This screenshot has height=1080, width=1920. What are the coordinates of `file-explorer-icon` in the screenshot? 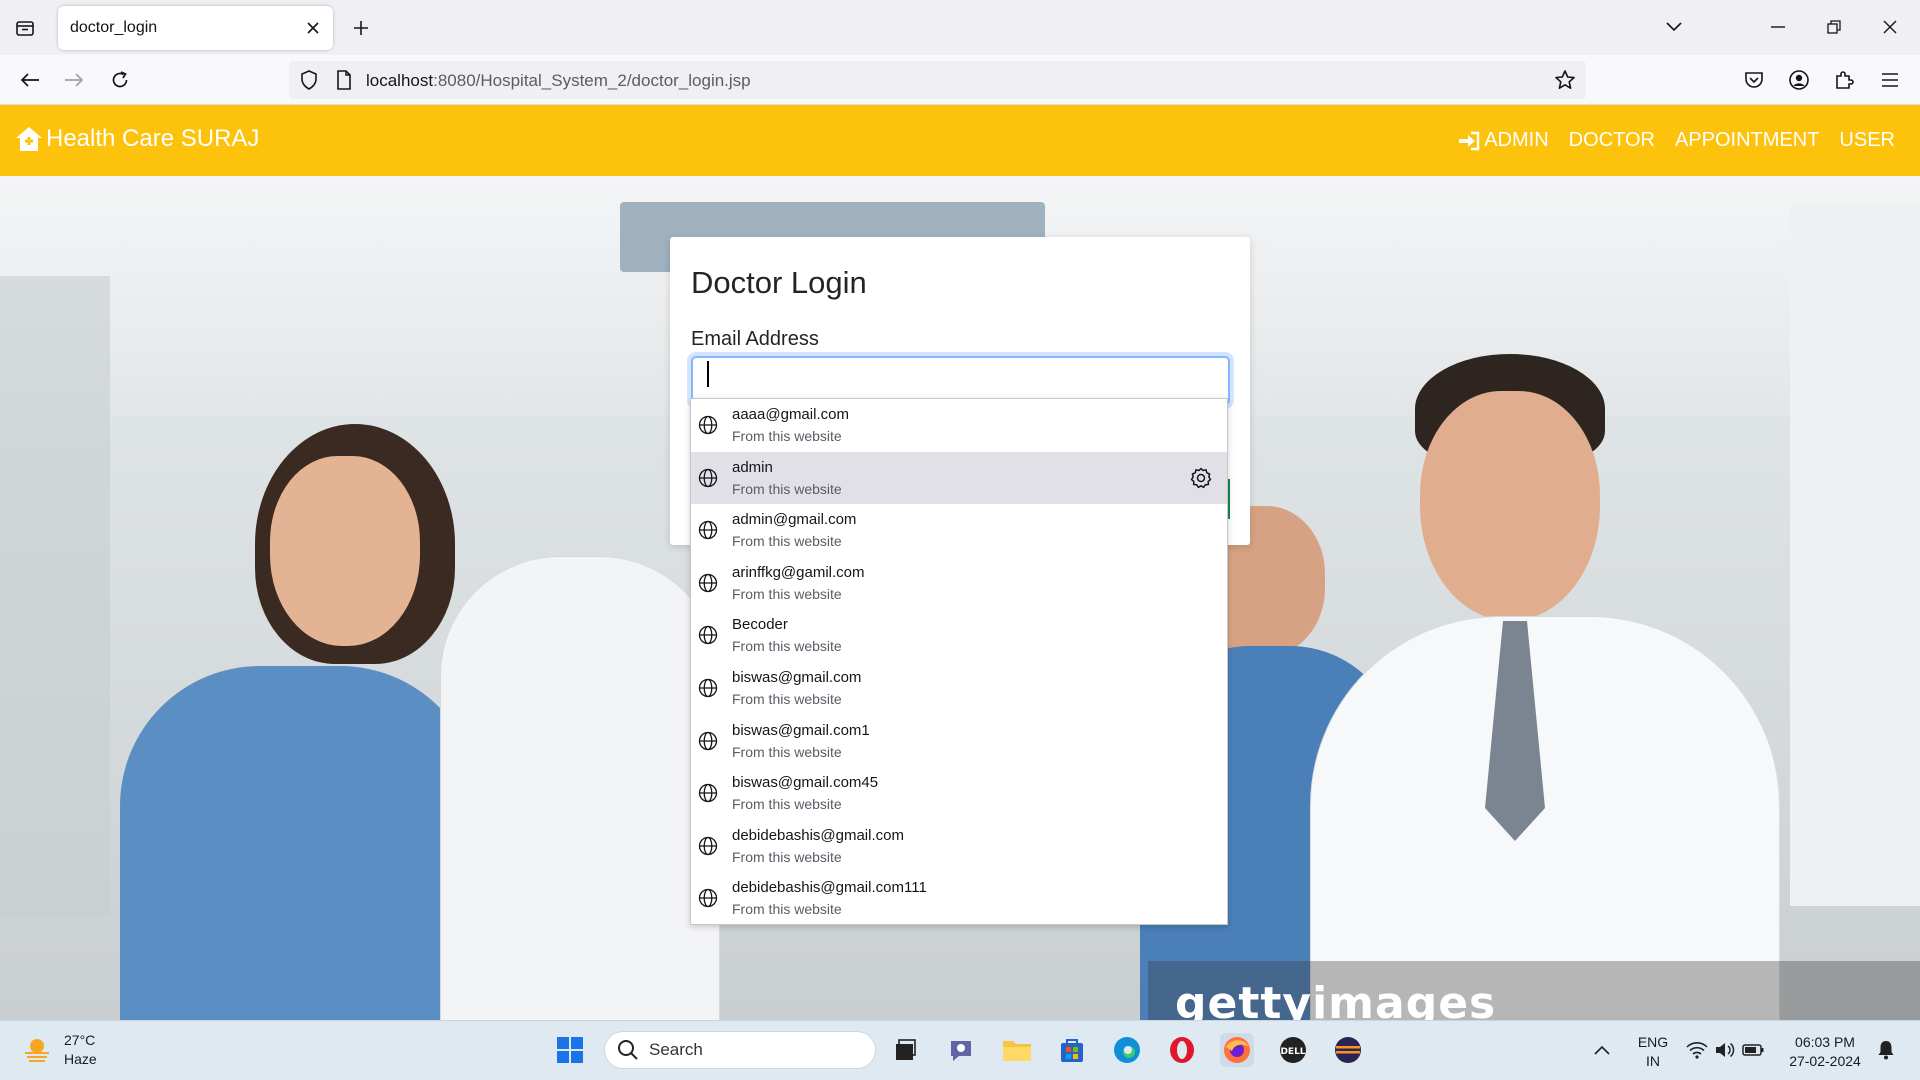 It's located at (1017, 1050).